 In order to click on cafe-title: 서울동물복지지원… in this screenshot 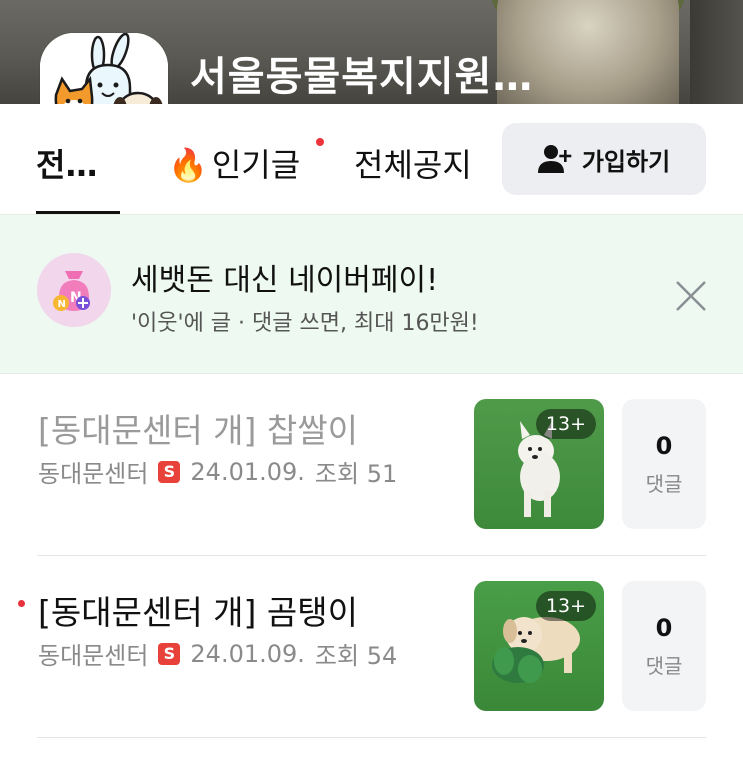, I will do `click(390, 73)`.